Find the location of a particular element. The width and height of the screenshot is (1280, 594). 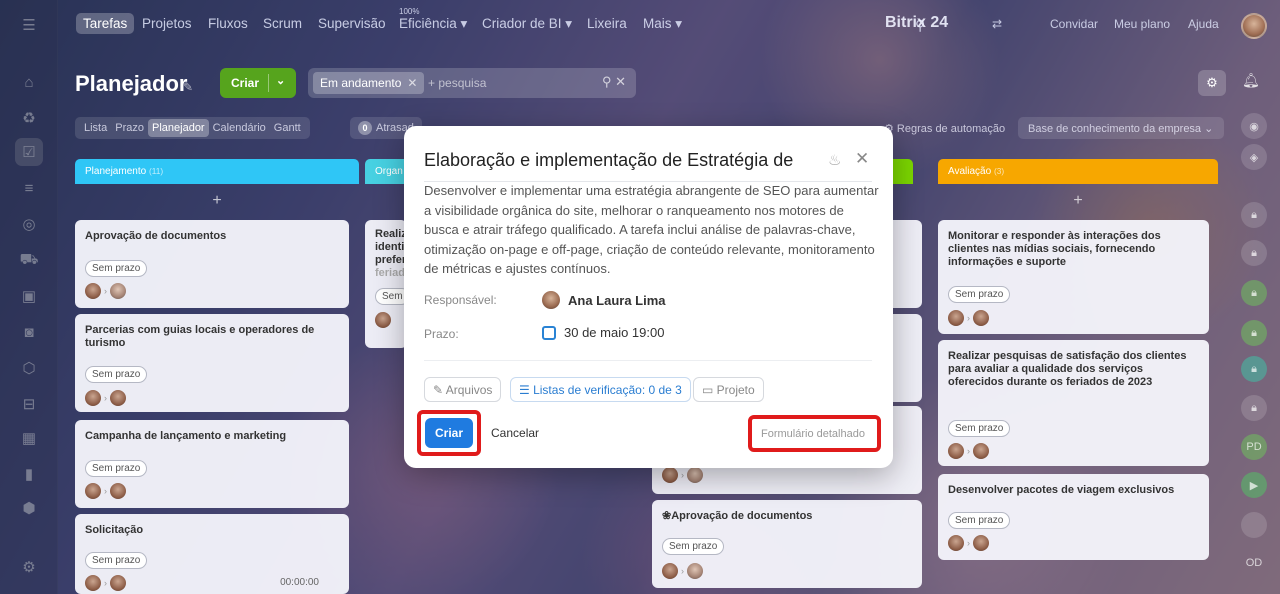

responsible-field: Ana Laura Lima is located at coordinates (604, 300).